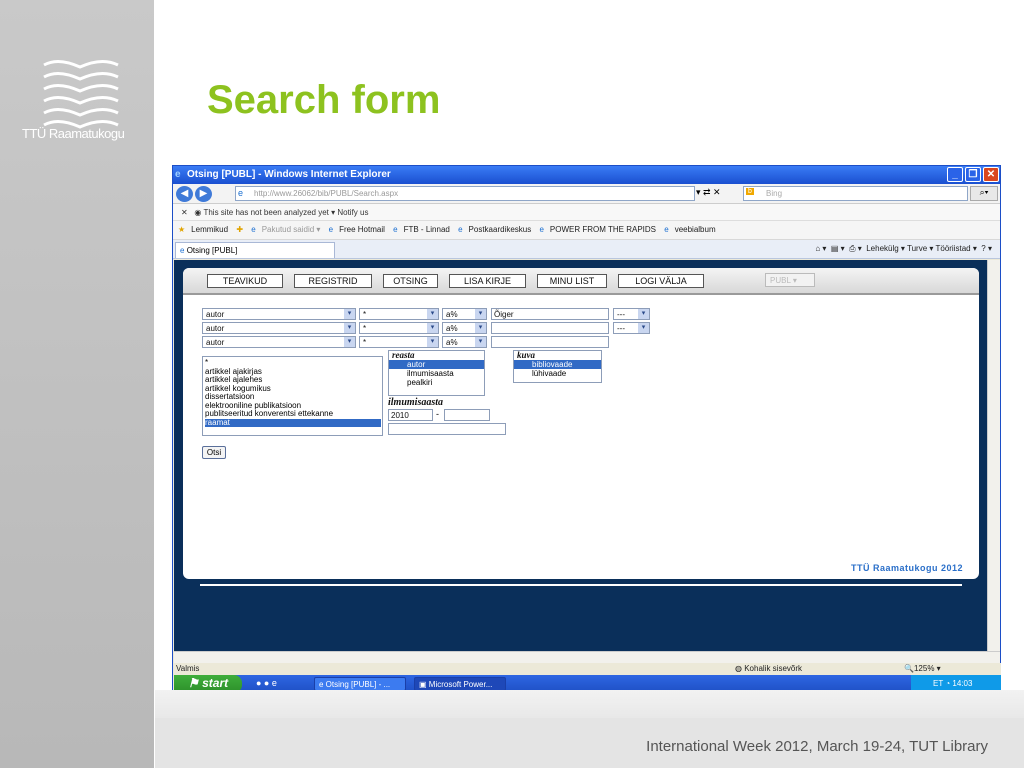 Image resolution: width=1024 pixels, height=768 pixels. I want to click on operator-select-1: * ▾, so click(399, 314).